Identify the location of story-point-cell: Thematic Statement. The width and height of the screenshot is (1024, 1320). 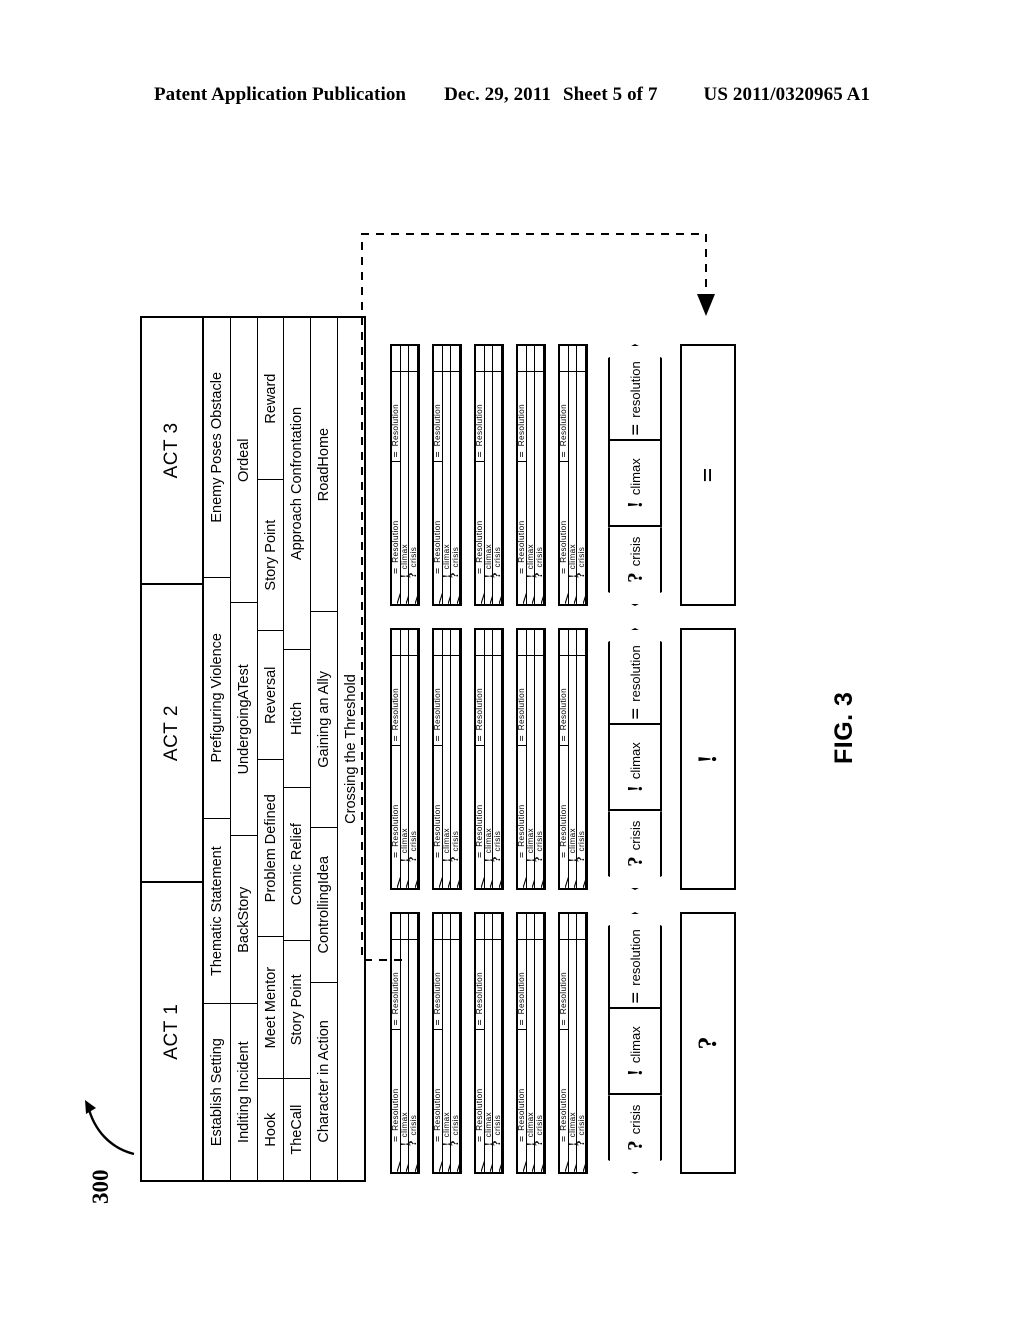
(217, 910).